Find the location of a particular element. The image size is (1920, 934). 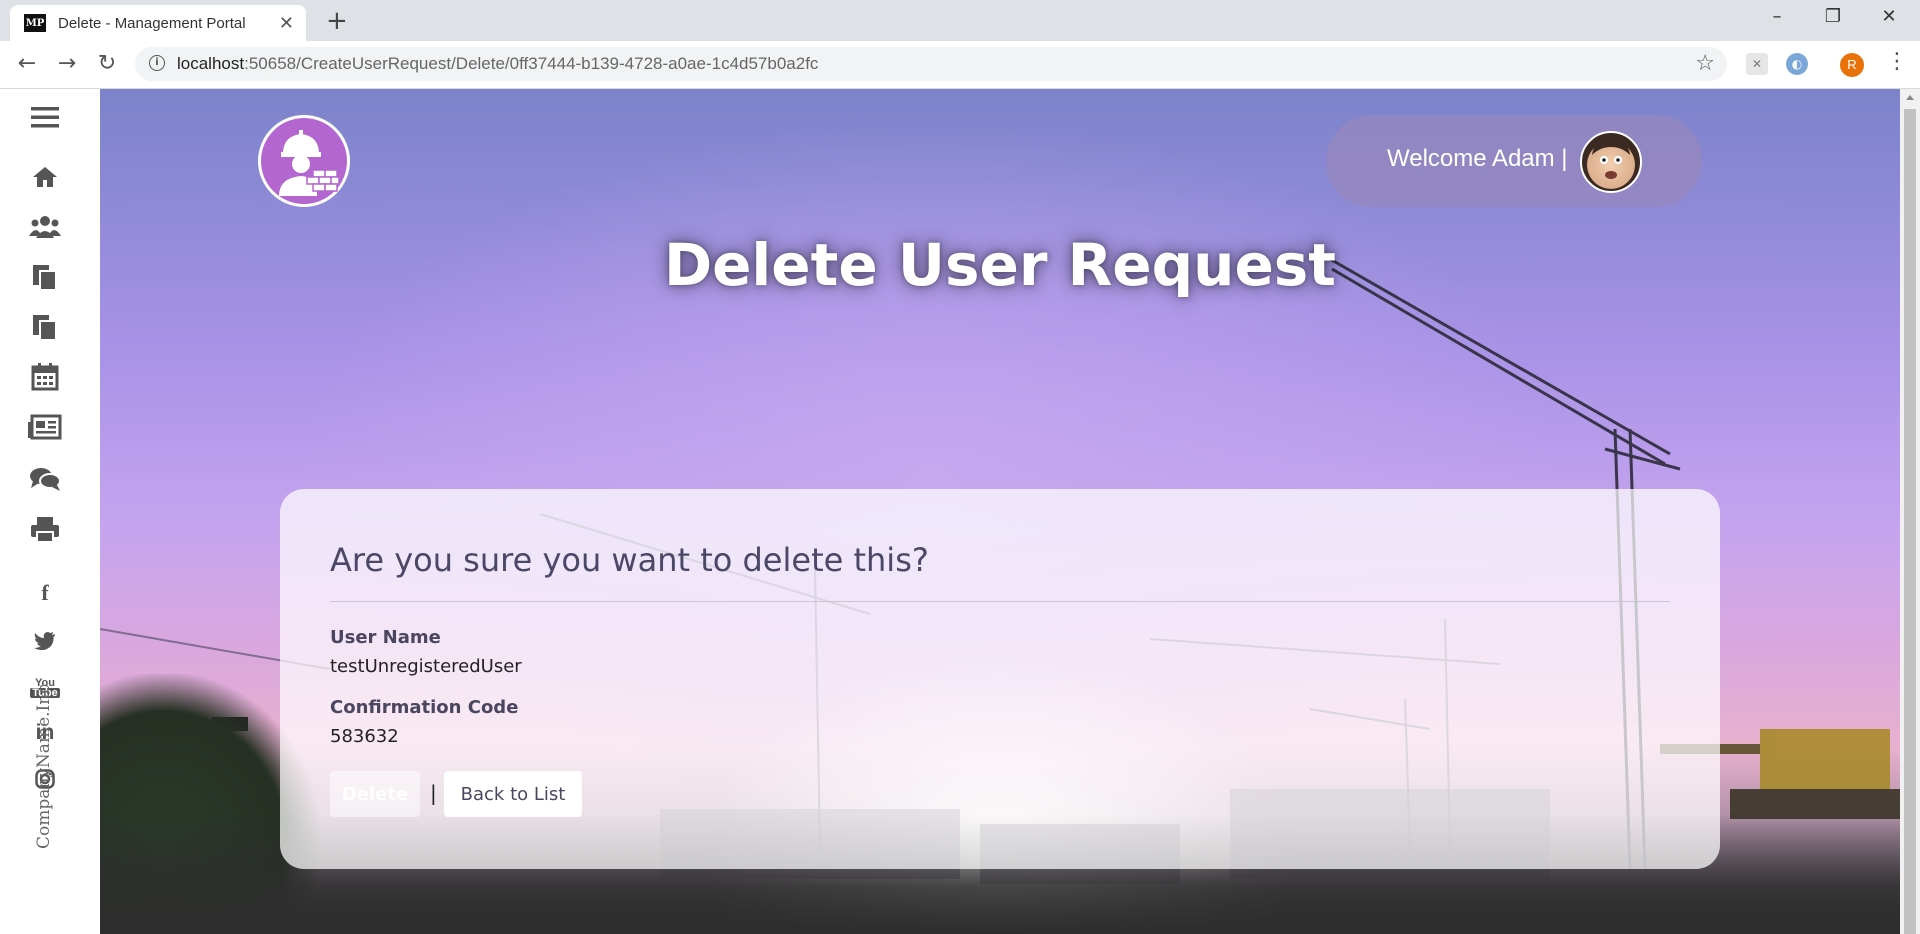

extension-icon: ◐ is located at coordinates (1797, 64).